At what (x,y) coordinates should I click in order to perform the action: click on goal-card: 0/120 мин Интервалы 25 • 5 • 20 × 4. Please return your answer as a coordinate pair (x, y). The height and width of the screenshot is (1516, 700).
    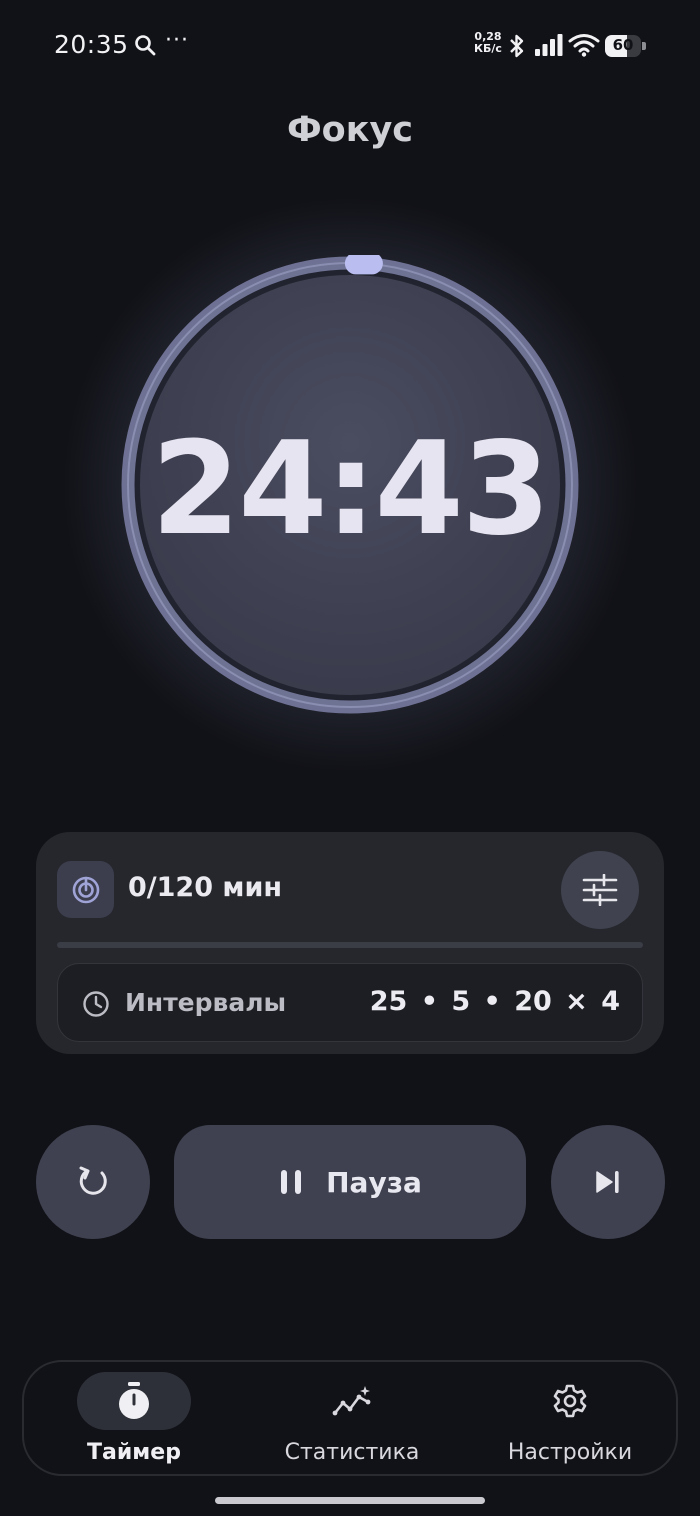
    Looking at the image, I should click on (350, 943).